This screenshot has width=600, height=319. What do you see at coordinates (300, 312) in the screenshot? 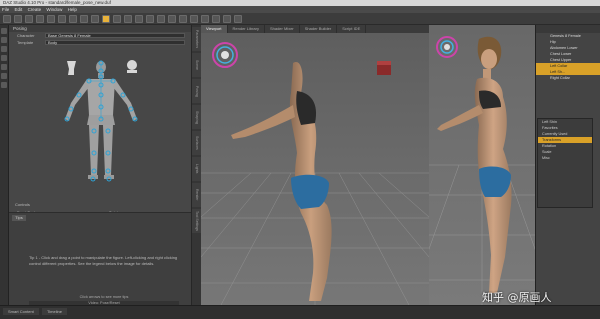
I see `bottom-bar: Smart Content Timeline` at bounding box center [300, 312].